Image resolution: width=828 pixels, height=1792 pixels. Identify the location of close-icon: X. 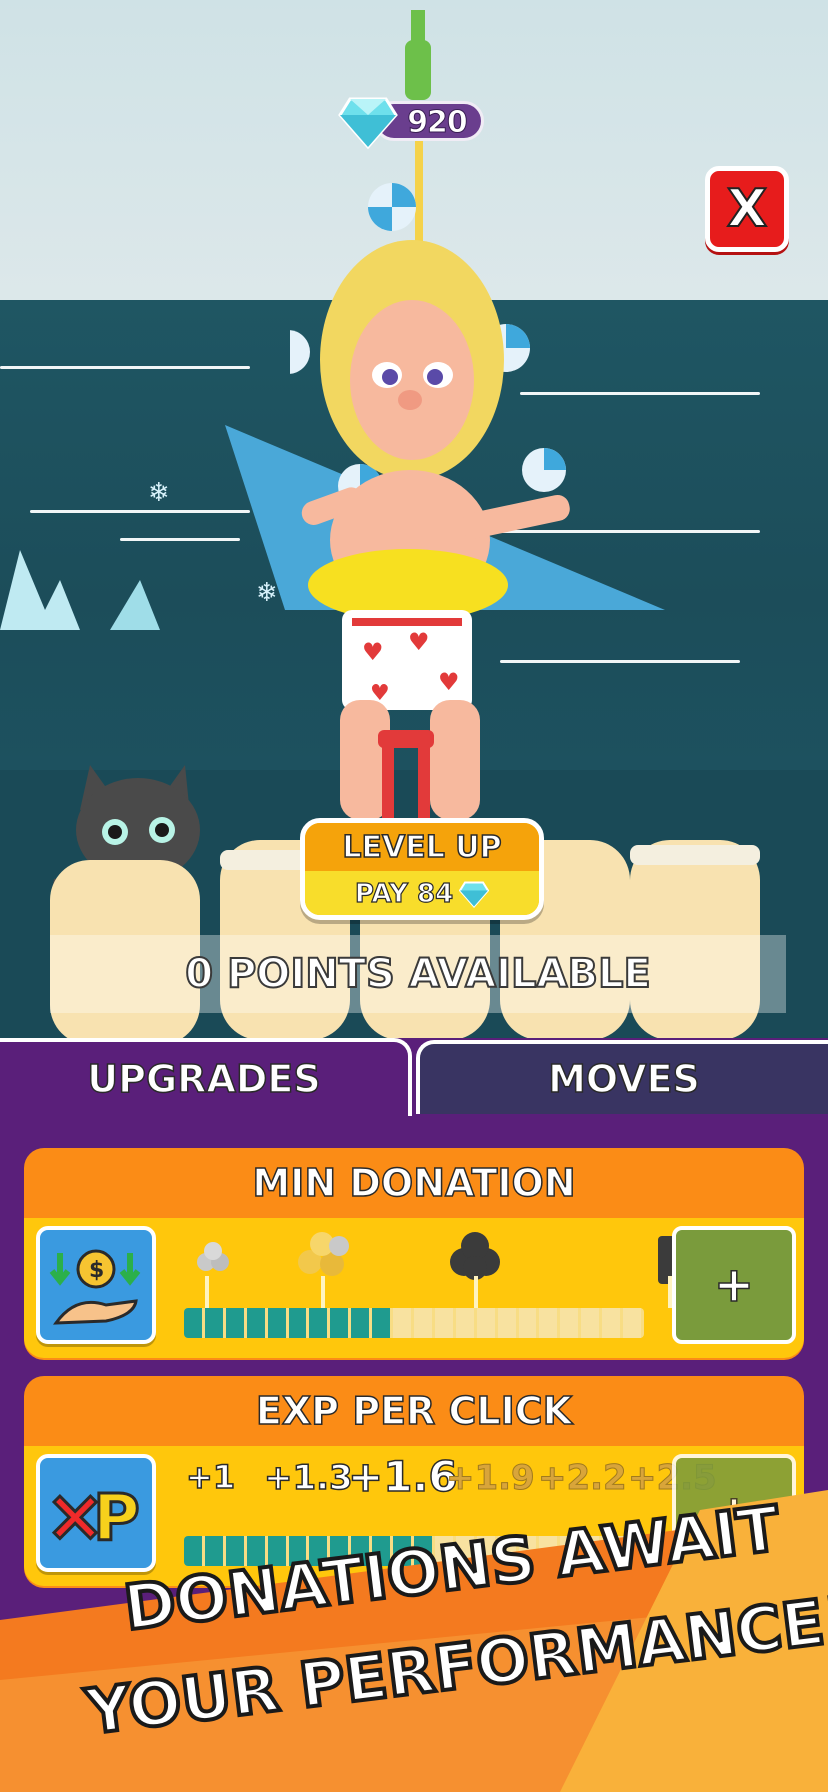
(747, 209).